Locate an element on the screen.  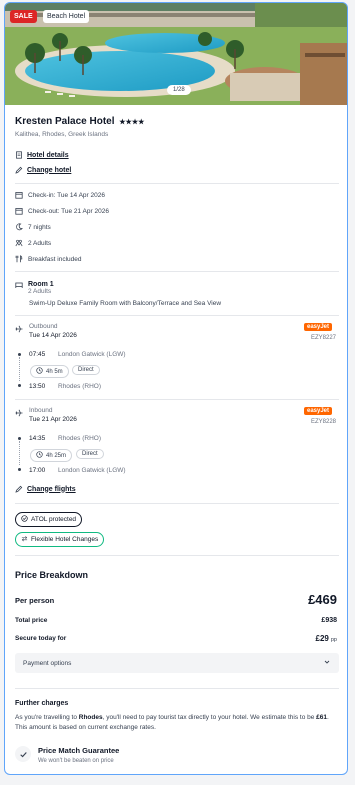
inbound-dep-time: 14:35 is located at coordinates (37, 438).